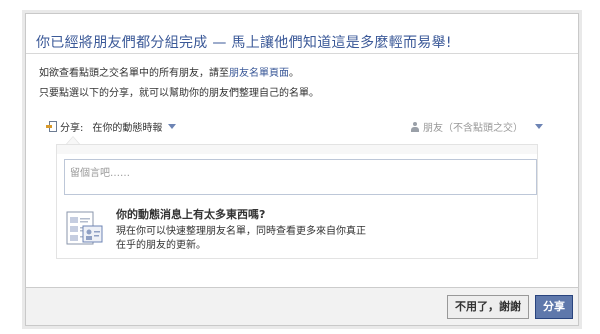 The width and height of the screenshot is (600, 334). What do you see at coordinates (473, 128) in the screenshot?
I see `audience-value: 朋友（不含點頭之交）` at bounding box center [473, 128].